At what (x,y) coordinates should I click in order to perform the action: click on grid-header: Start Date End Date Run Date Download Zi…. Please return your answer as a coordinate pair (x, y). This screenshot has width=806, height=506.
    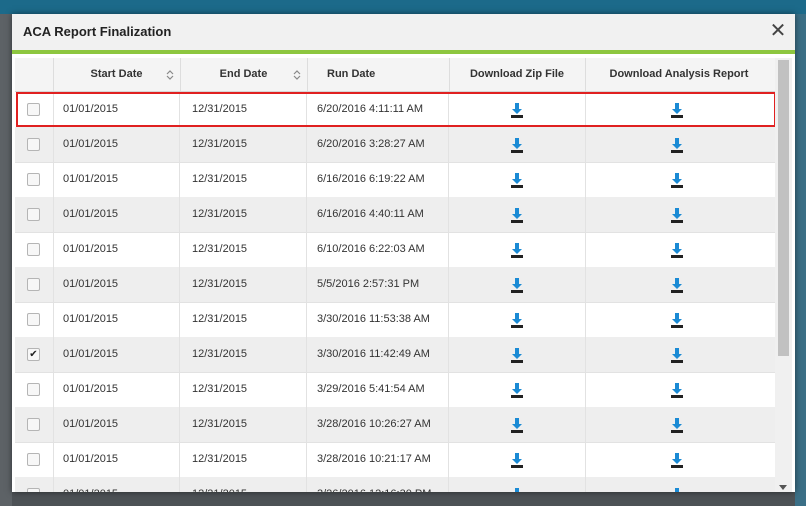
    Looking at the image, I should click on (395, 75).